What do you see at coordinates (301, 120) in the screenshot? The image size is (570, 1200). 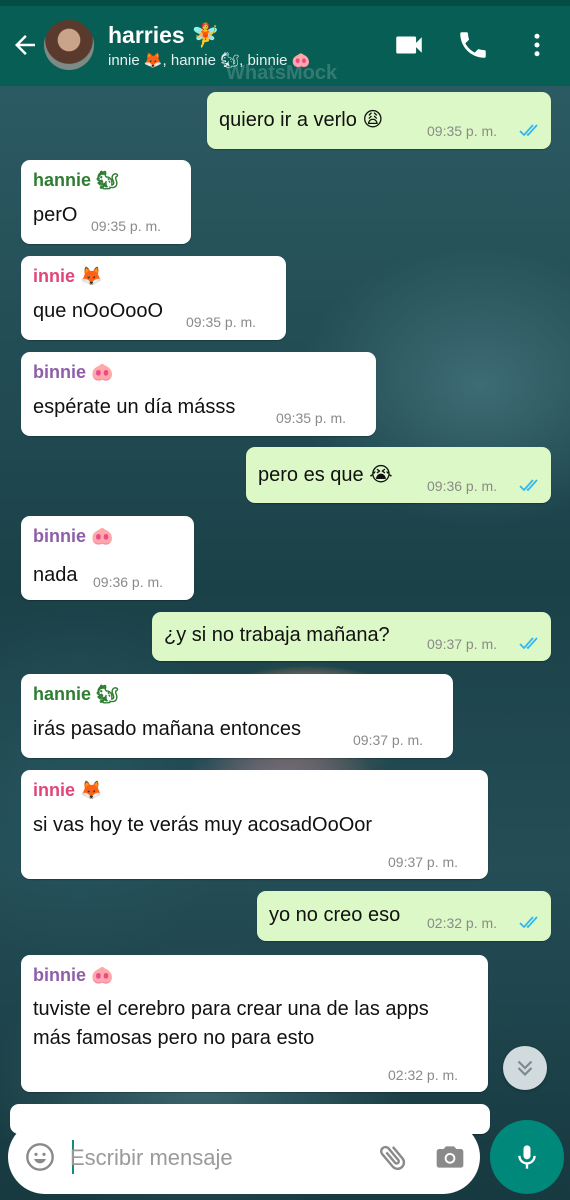 I see `message-text: quiero ir a verlo 😩` at bounding box center [301, 120].